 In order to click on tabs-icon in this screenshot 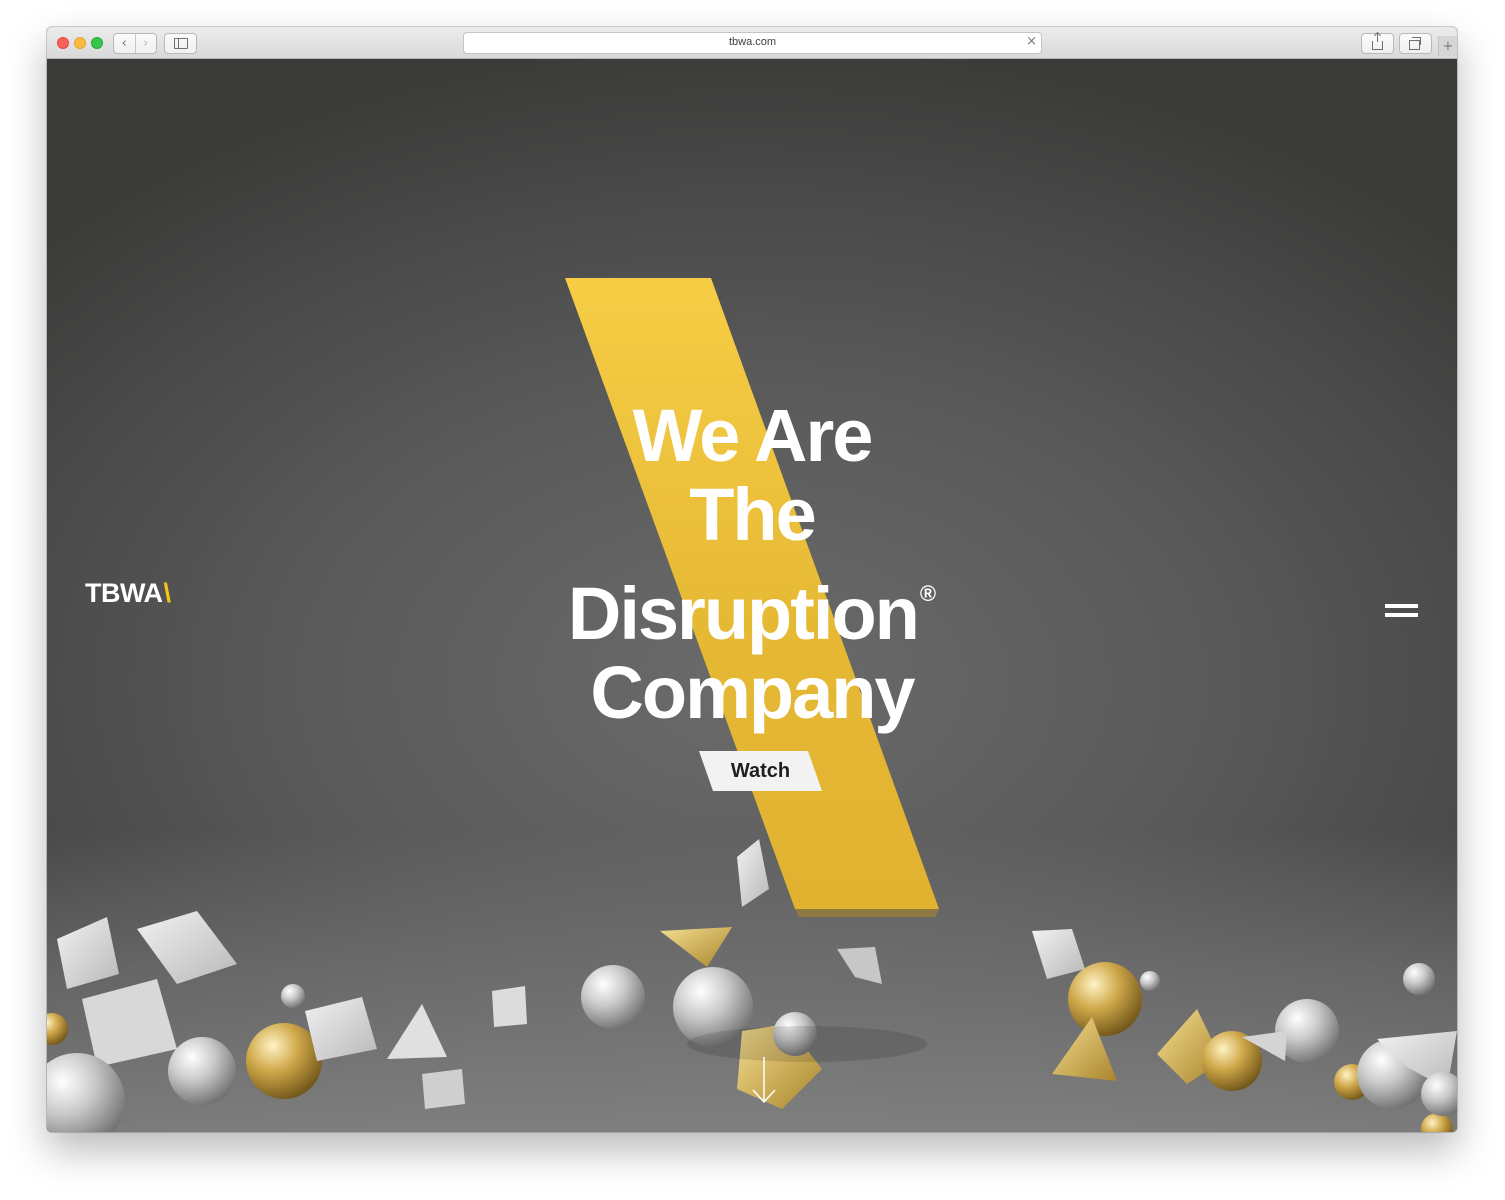, I will do `click(1415, 43)`.